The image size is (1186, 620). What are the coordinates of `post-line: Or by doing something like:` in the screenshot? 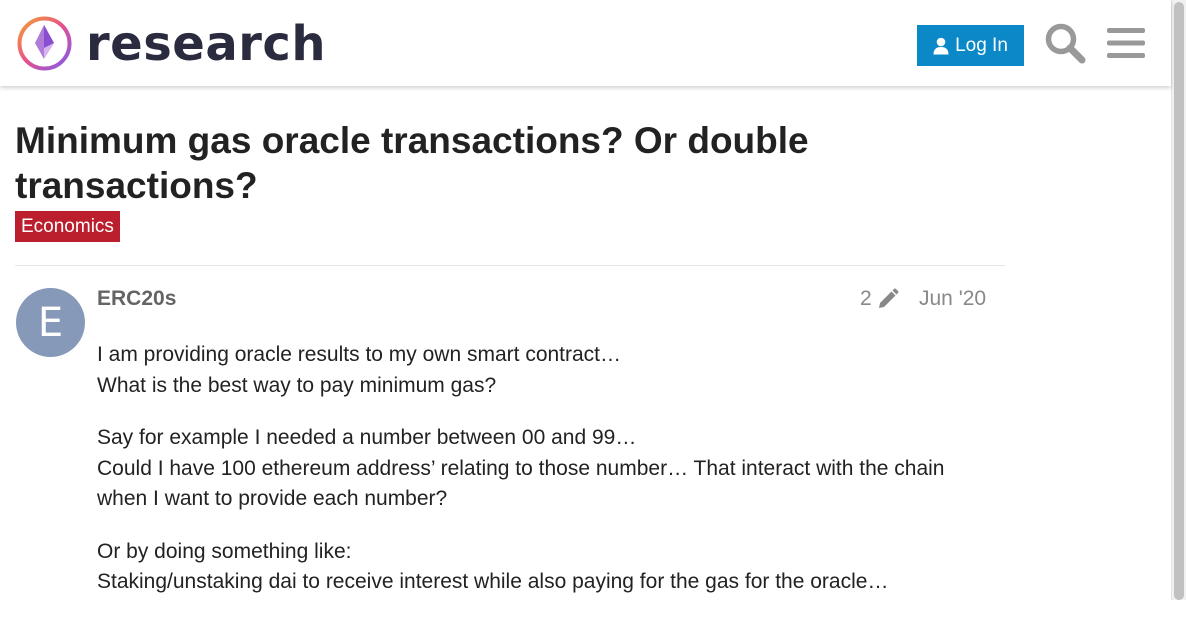 It's located at (224, 551).